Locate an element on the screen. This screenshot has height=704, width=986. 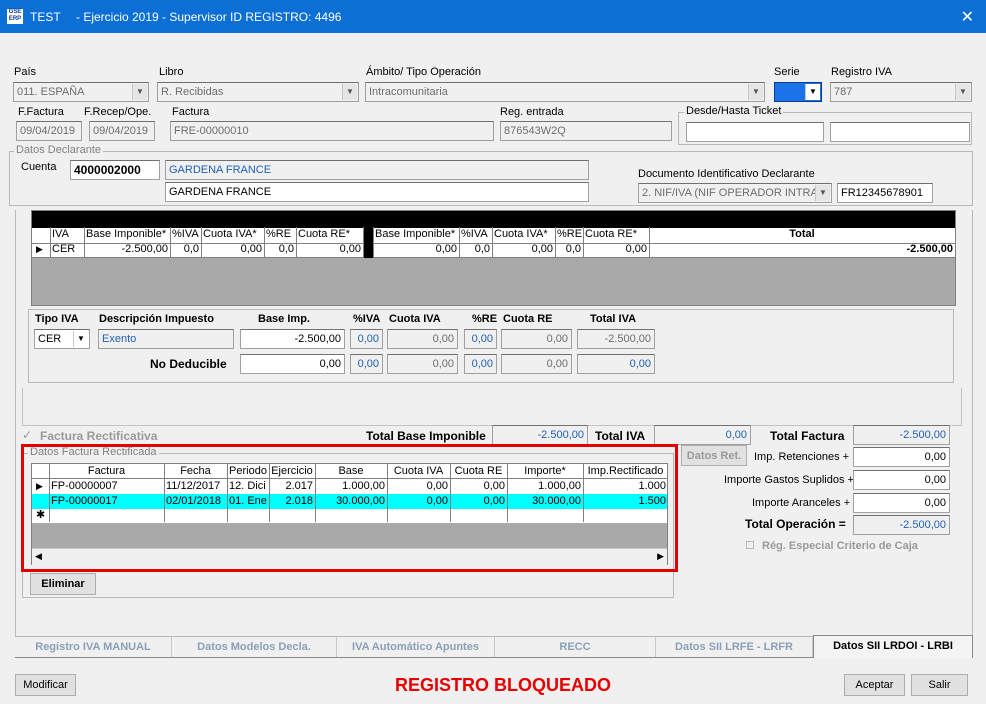
tipo-iva-header: Tipo IVA is located at coordinates (57, 319).